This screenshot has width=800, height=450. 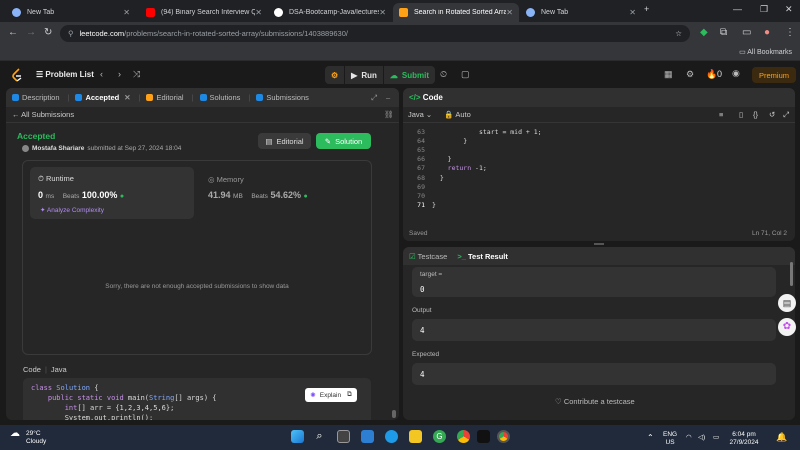 What do you see at coordinates (36, 97) in the screenshot?
I see `tab-description: Description` at bounding box center [36, 97].